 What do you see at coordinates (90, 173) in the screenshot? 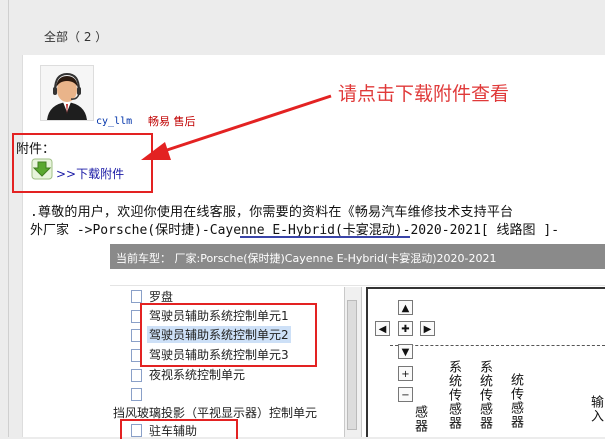
I see `download-attachment-link: >>下载附件` at bounding box center [90, 173].